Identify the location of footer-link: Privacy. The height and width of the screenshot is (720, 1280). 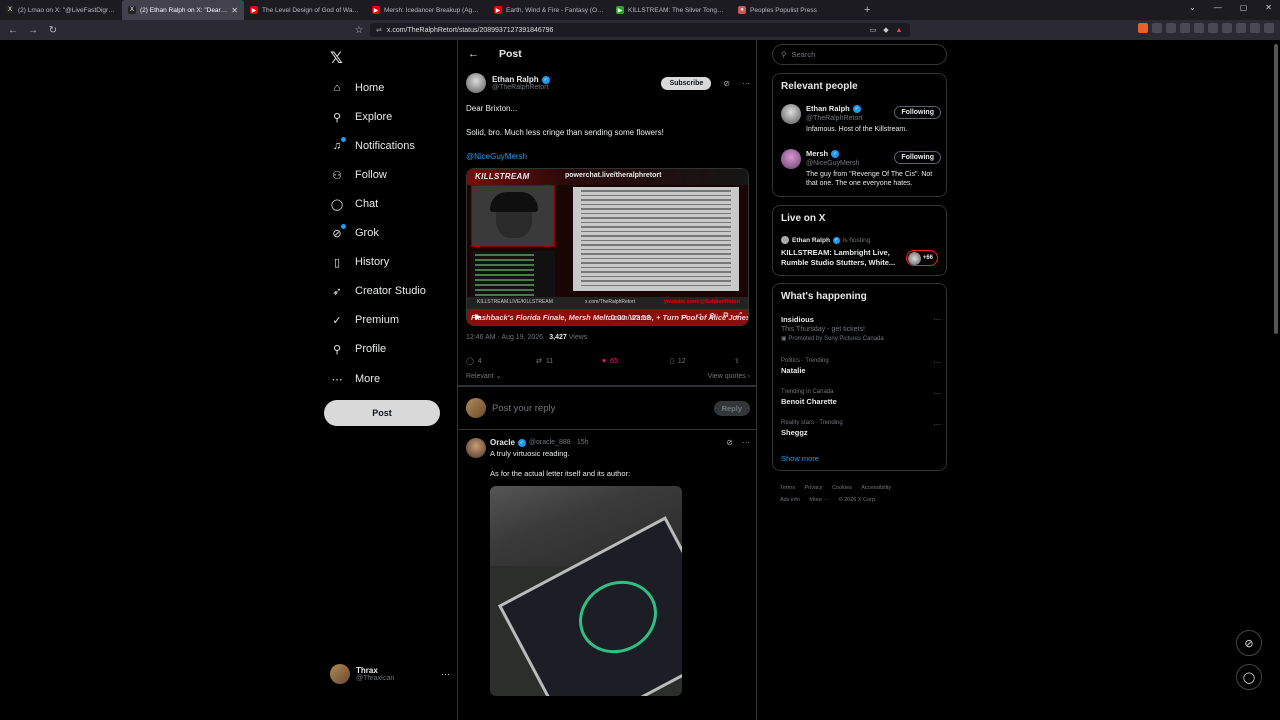
(814, 488).